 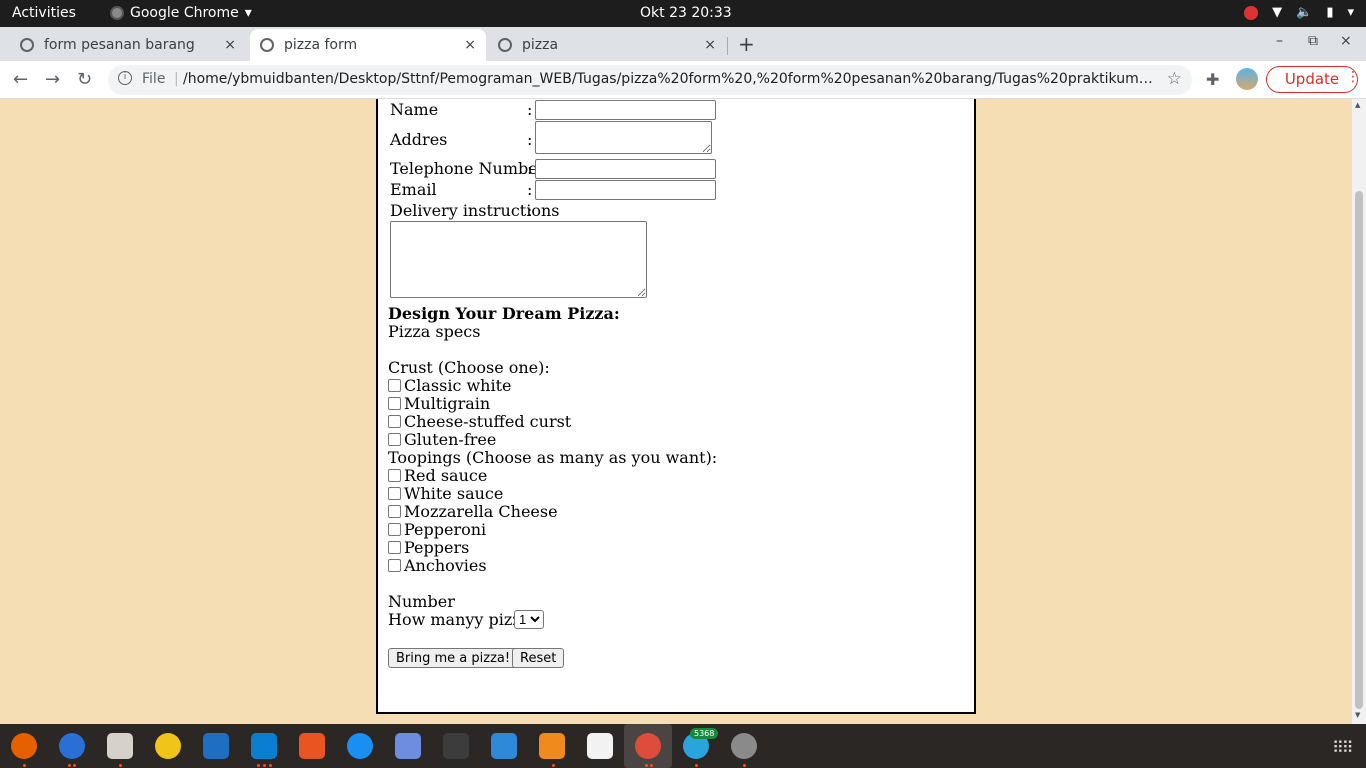 What do you see at coordinates (540, 45) in the screenshot?
I see `tab-label: pizza` at bounding box center [540, 45].